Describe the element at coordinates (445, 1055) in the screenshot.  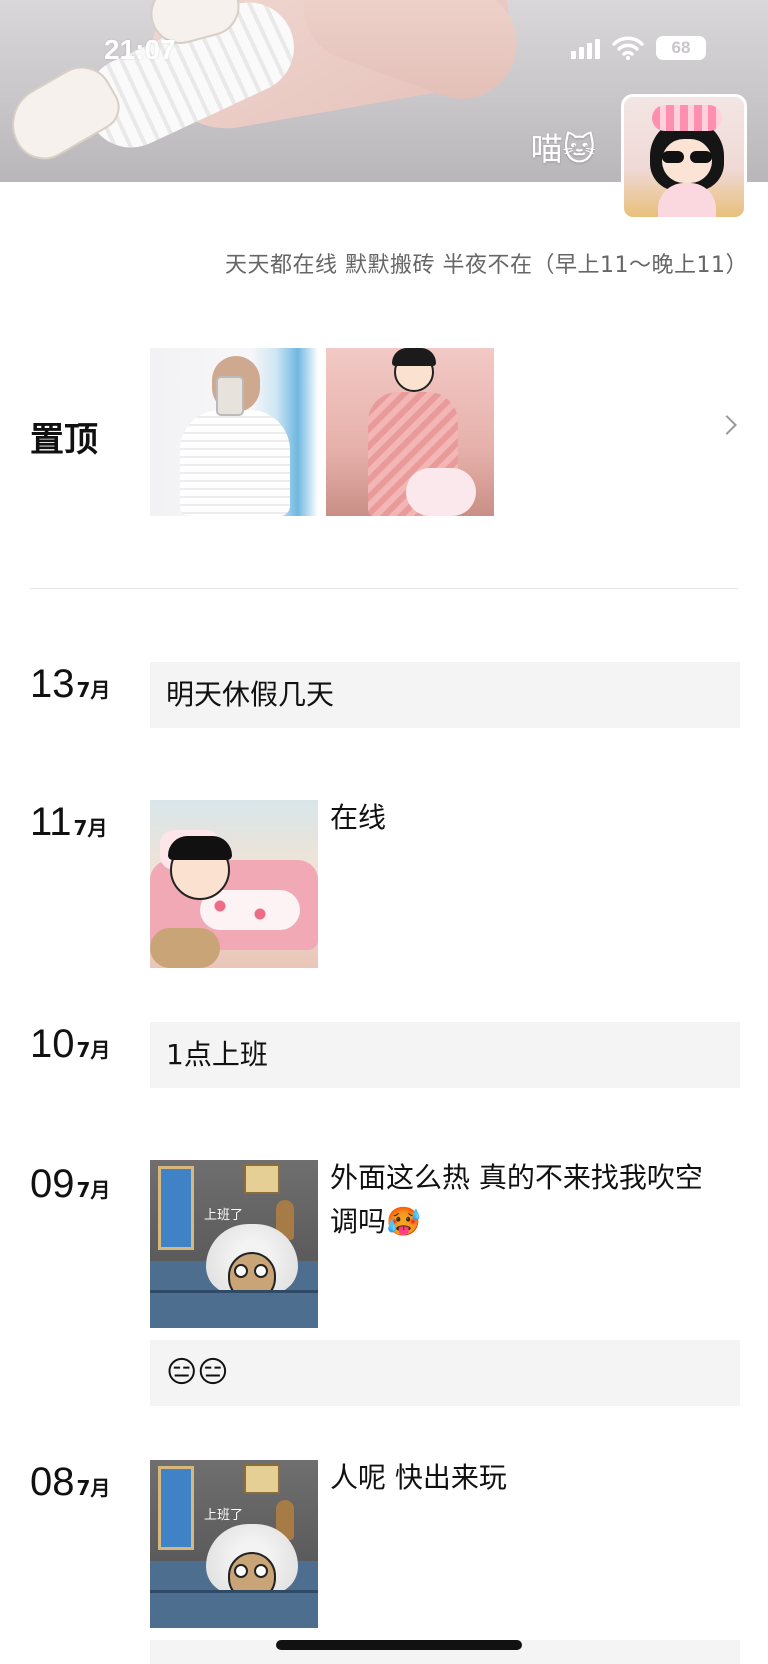
I see `post-text-card: 1点上班` at that location.